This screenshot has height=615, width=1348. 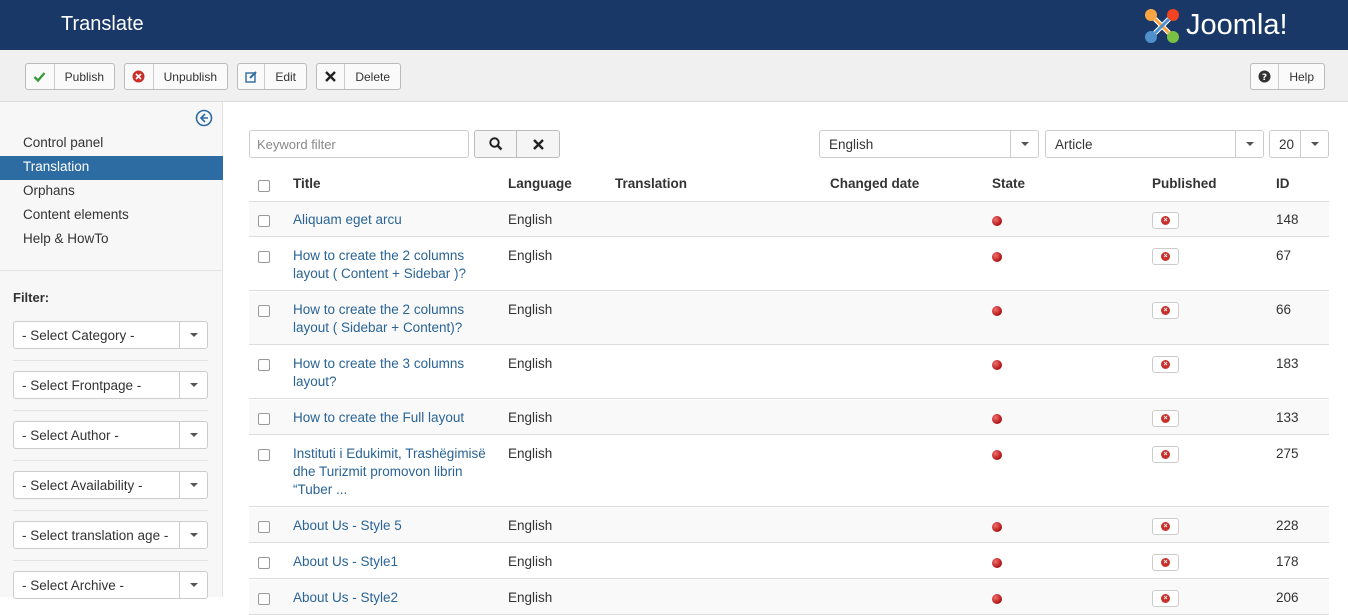 What do you see at coordinates (272, 76) in the screenshot?
I see `edit-button: Edit` at bounding box center [272, 76].